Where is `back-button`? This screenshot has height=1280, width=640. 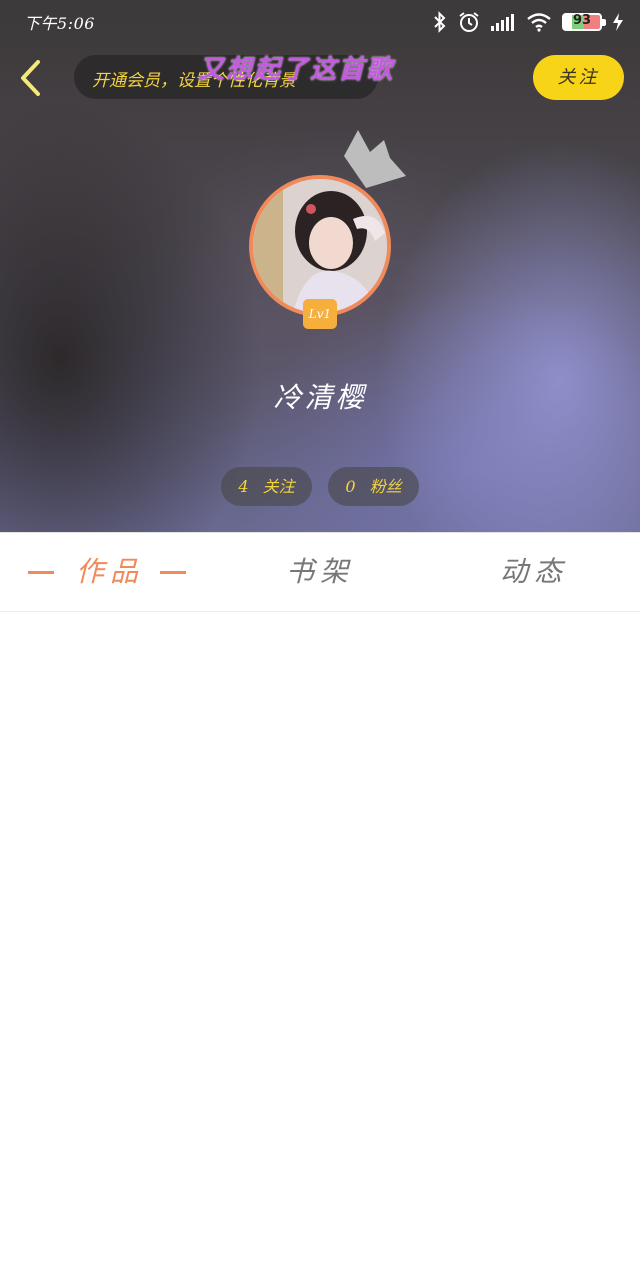
back-button is located at coordinates (32, 78).